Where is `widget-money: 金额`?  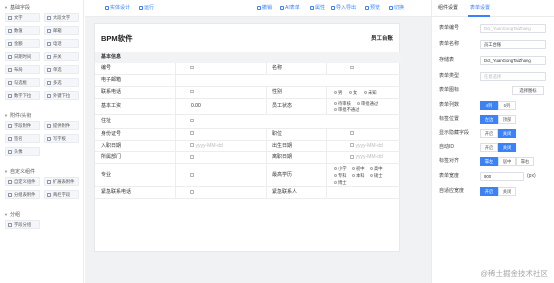 widget-money: 金额 is located at coordinates (22, 43).